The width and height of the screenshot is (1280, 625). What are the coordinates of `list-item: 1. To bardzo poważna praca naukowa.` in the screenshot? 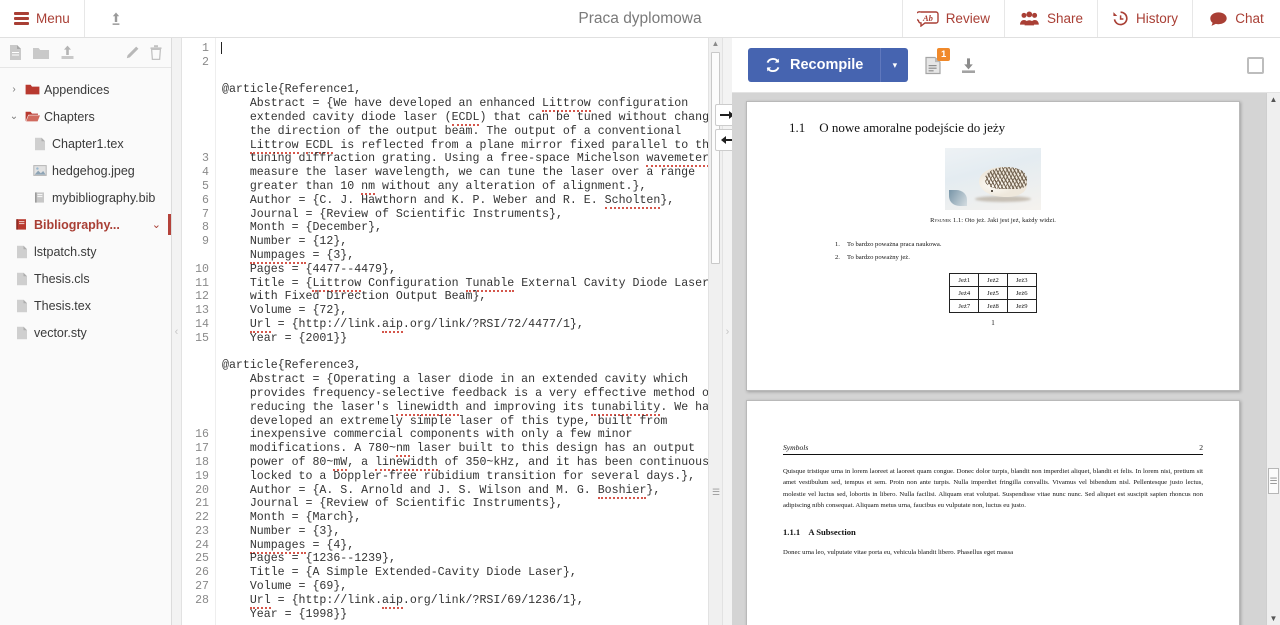 It's located at (1020, 244).